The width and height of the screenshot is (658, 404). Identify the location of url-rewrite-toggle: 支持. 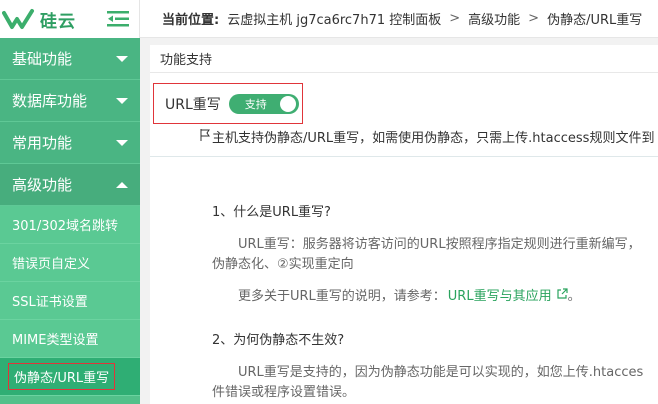
(263, 103).